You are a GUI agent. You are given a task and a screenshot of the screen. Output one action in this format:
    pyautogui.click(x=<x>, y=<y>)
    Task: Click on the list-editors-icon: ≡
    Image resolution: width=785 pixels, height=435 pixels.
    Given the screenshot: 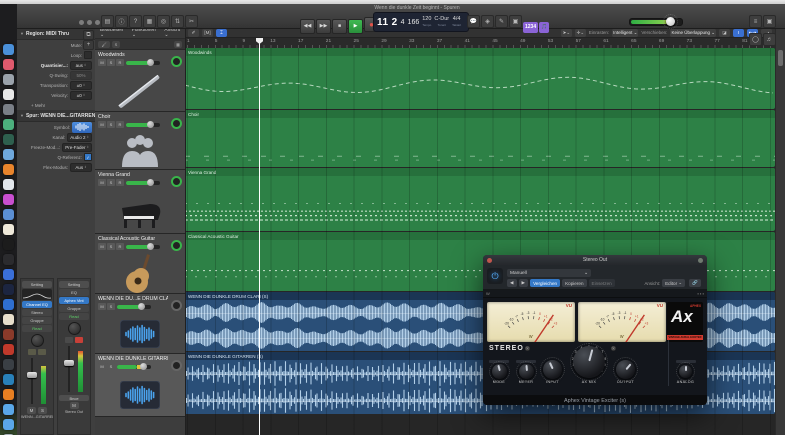 What is the action you would take?
    pyautogui.click(x=755, y=21)
    